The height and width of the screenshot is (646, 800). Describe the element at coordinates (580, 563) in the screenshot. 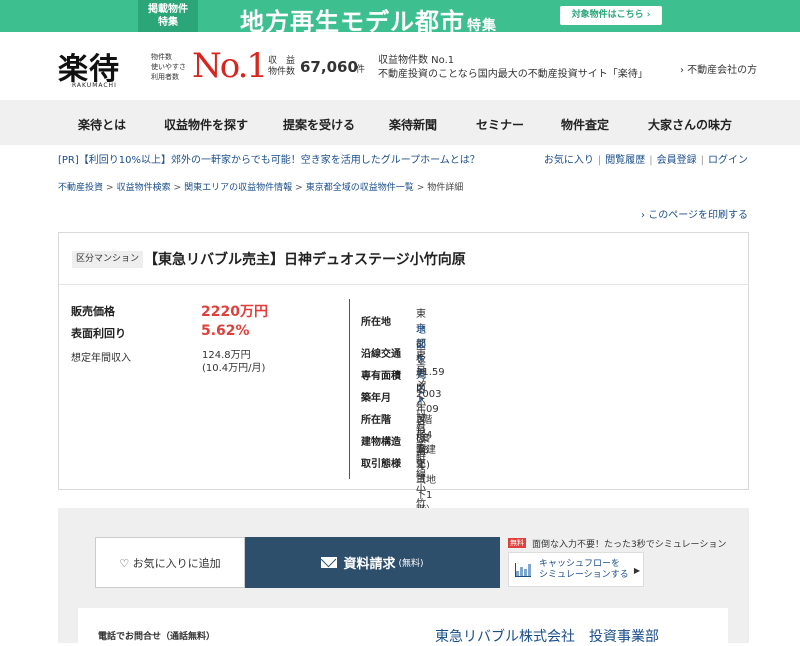

I see `simulation-label-line: キャッシュフローを` at that location.